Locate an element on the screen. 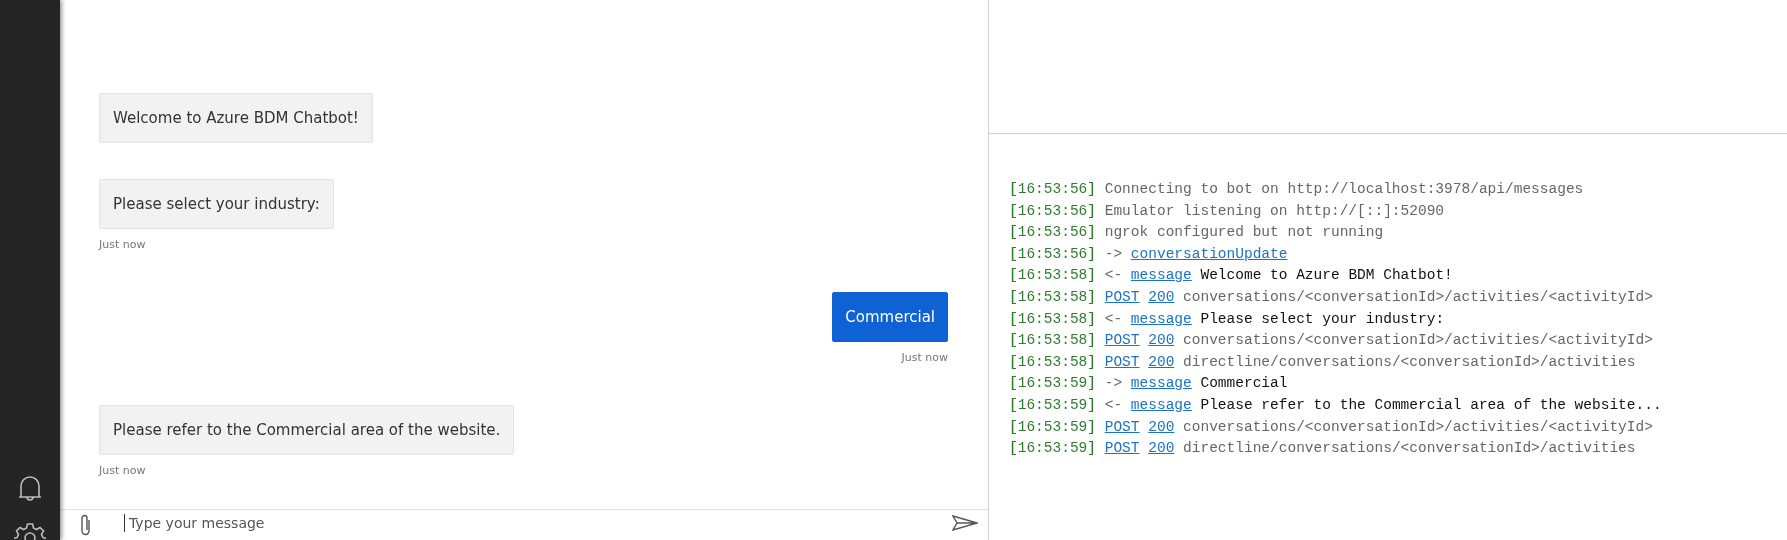 This screenshot has height=540, width=1787. log-line: [16:53:58] <- message Please select your industry: is located at coordinates (1227, 319).